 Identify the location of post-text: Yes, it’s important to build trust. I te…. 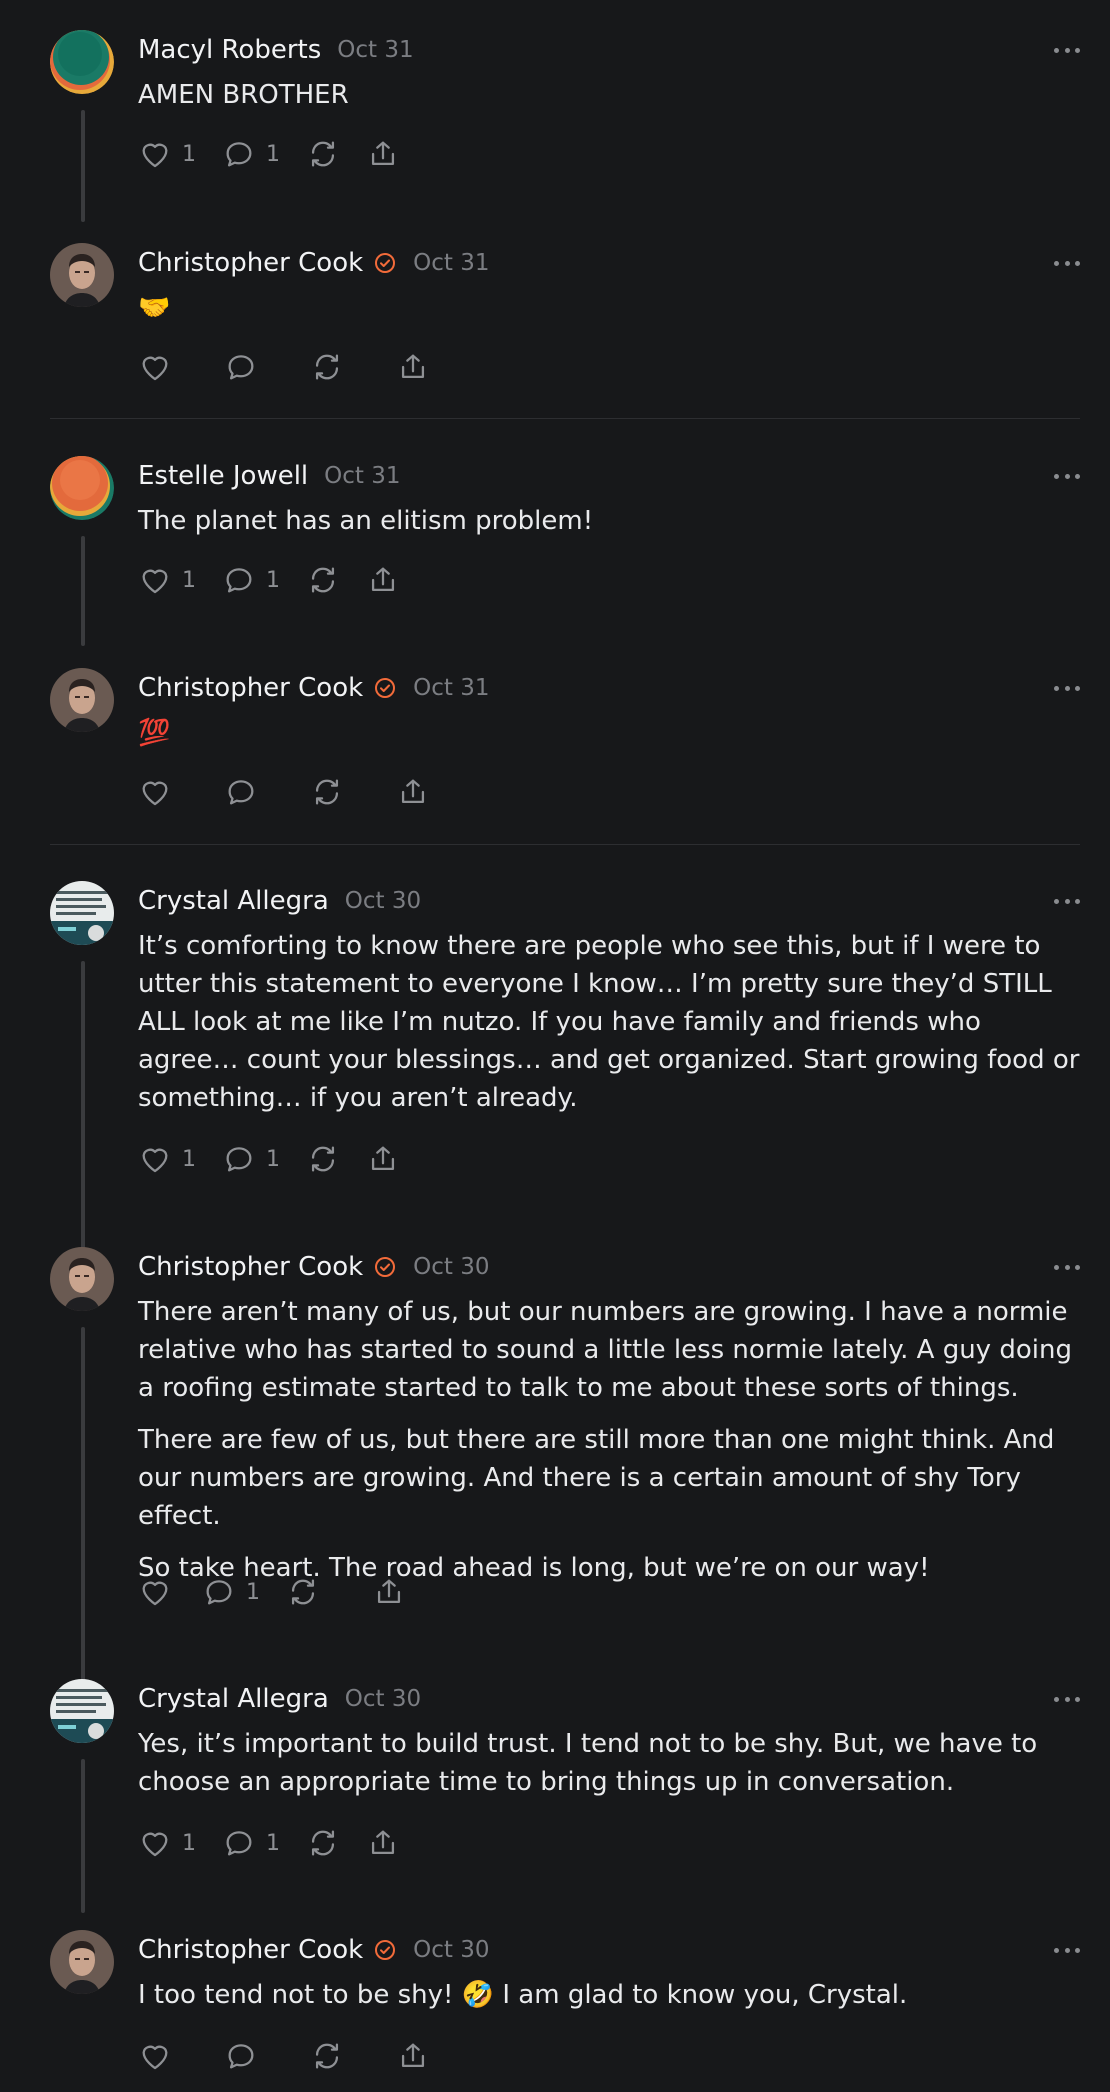
(609, 1770).